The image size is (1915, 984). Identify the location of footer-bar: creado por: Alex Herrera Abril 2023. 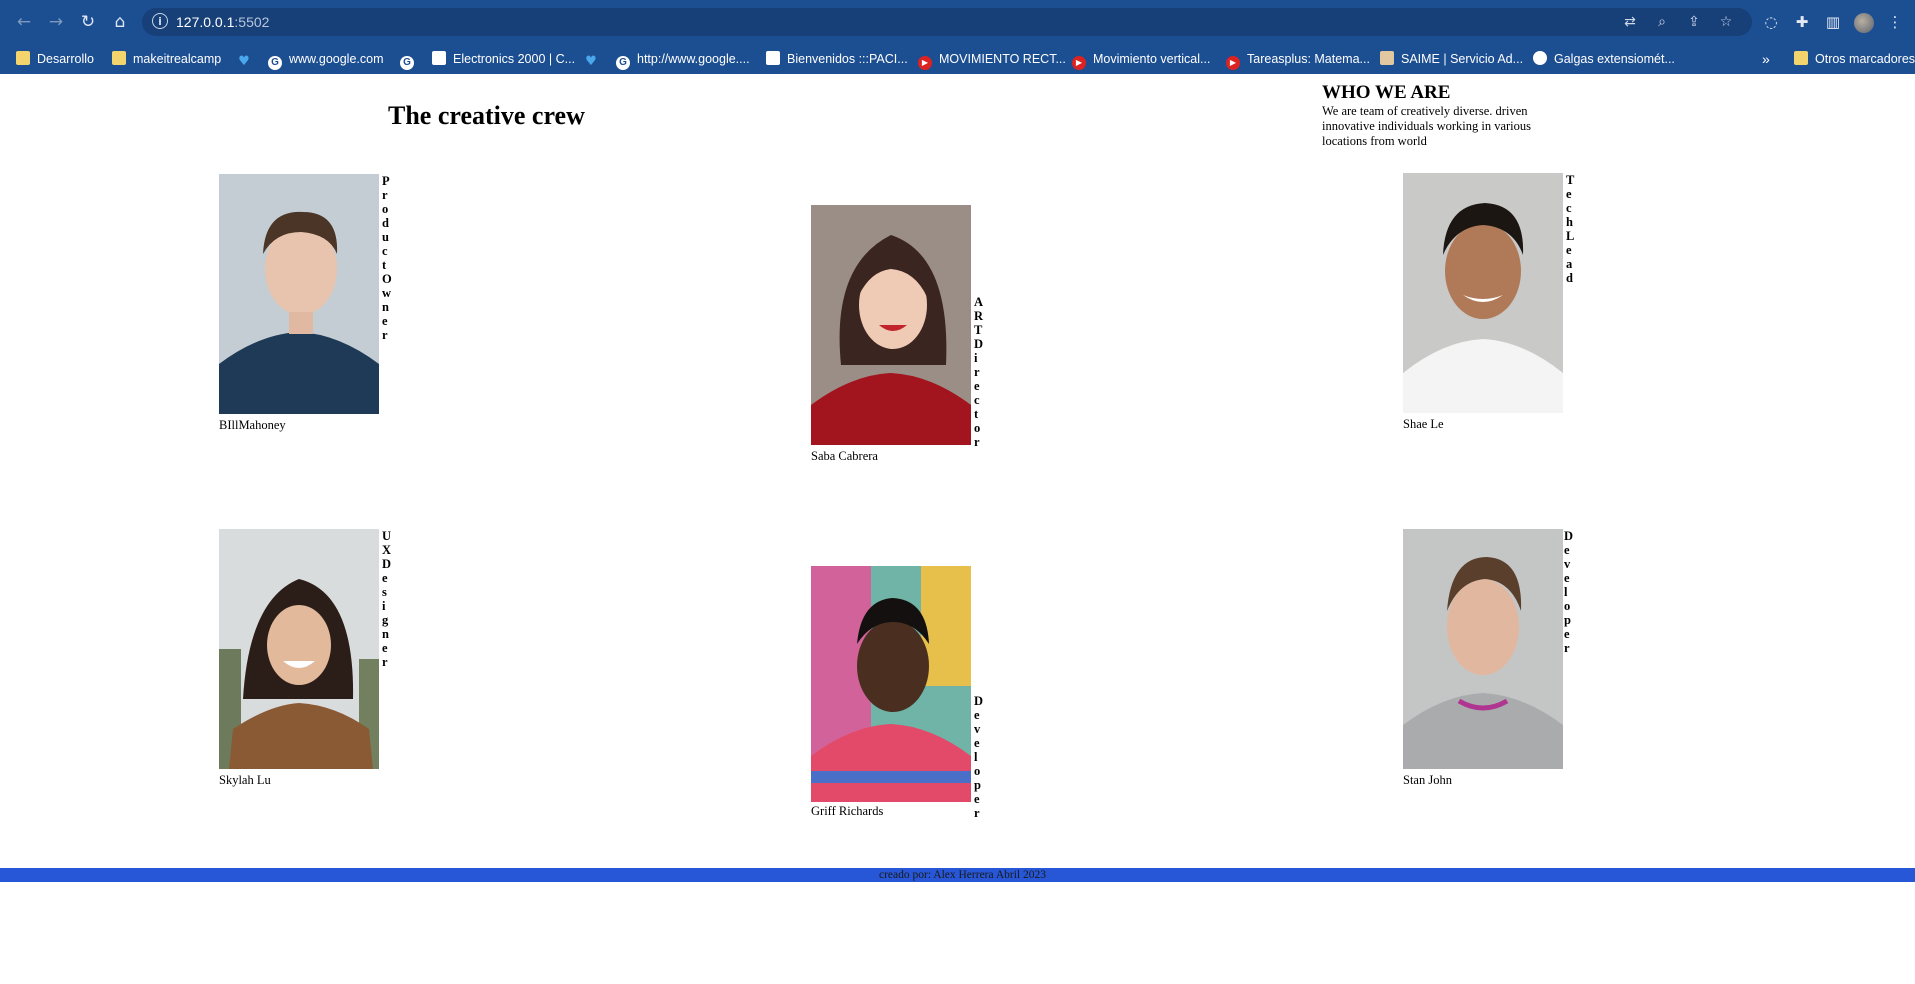
(957, 875).